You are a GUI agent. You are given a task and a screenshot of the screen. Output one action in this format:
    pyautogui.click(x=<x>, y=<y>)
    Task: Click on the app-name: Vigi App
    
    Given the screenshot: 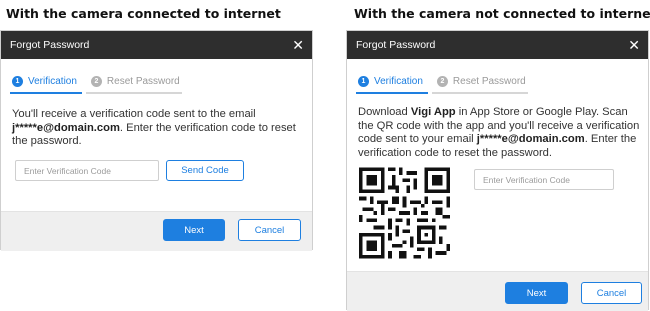 What is the action you would take?
    pyautogui.click(x=433, y=112)
    